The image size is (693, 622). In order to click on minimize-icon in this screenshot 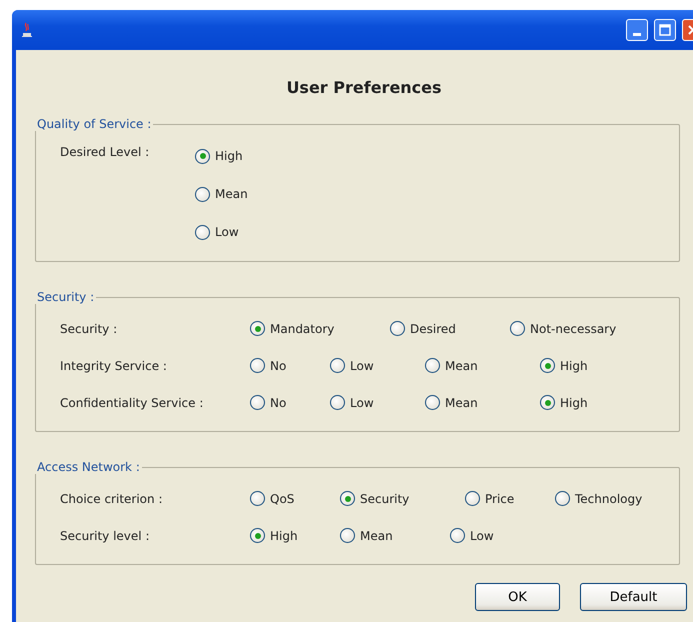, I will do `click(637, 34)`.